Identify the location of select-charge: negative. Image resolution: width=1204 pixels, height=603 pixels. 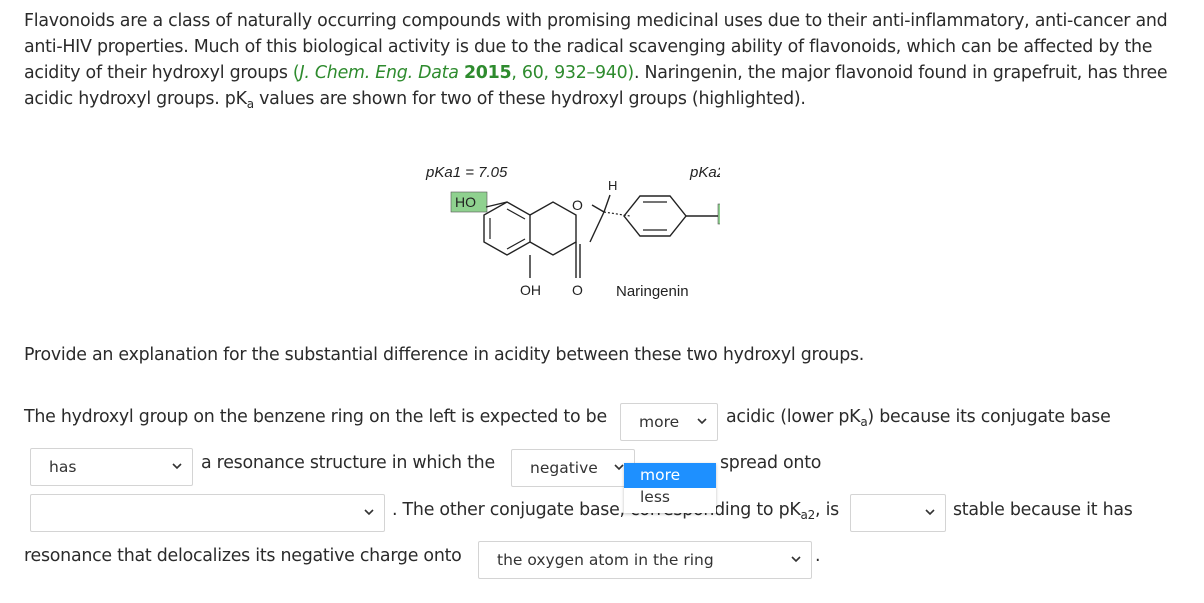
(573, 468).